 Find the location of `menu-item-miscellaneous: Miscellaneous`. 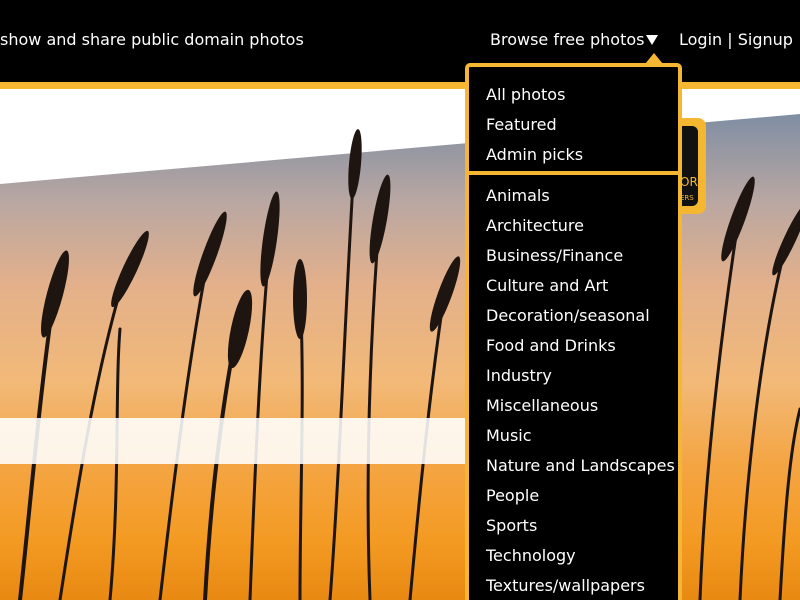

menu-item-miscellaneous: Miscellaneous is located at coordinates (542, 406).